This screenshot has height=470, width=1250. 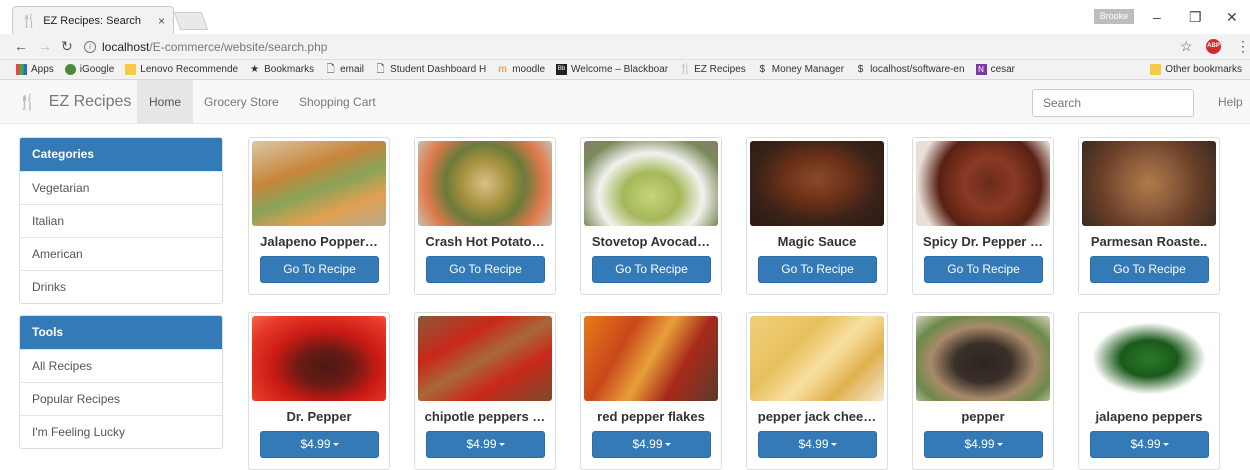 What do you see at coordinates (121, 286) in the screenshot?
I see `category-drinks: Drinks` at bounding box center [121, 286].